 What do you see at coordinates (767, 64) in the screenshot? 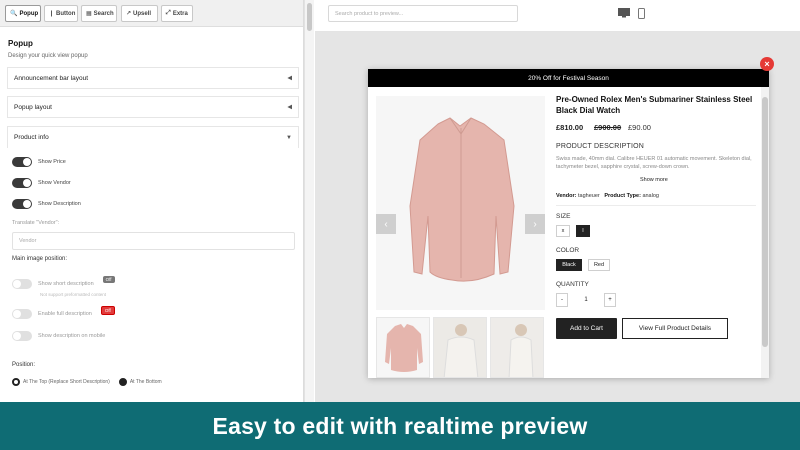
I see `close-icon: ×` at bounding box center [767, 64].